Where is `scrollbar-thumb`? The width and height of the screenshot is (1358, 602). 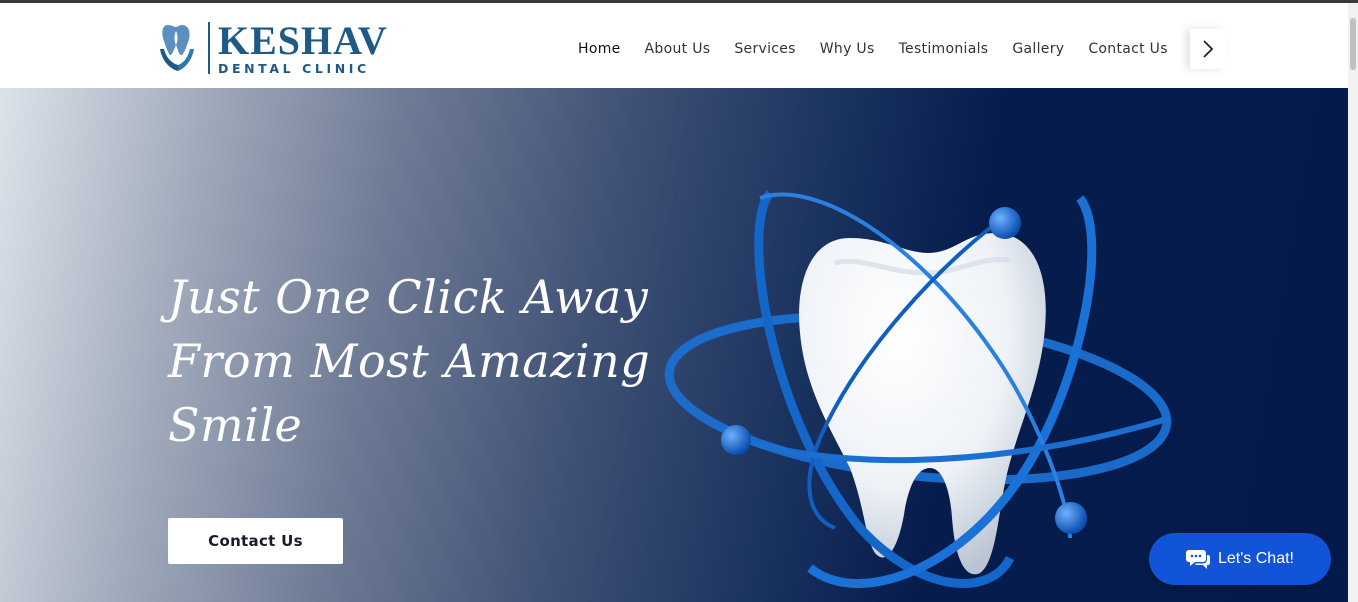 scrollbar-thumb is located at coordinates (1353, 44).